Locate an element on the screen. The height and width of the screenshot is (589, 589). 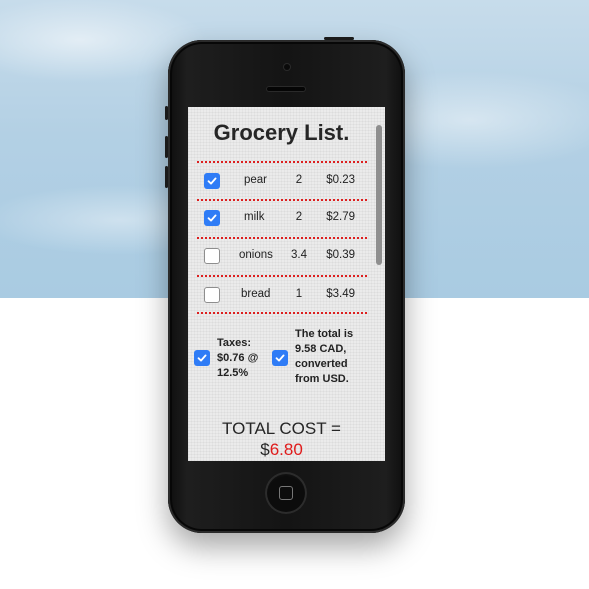
home-square-icon is located at coordinates (286, 493).